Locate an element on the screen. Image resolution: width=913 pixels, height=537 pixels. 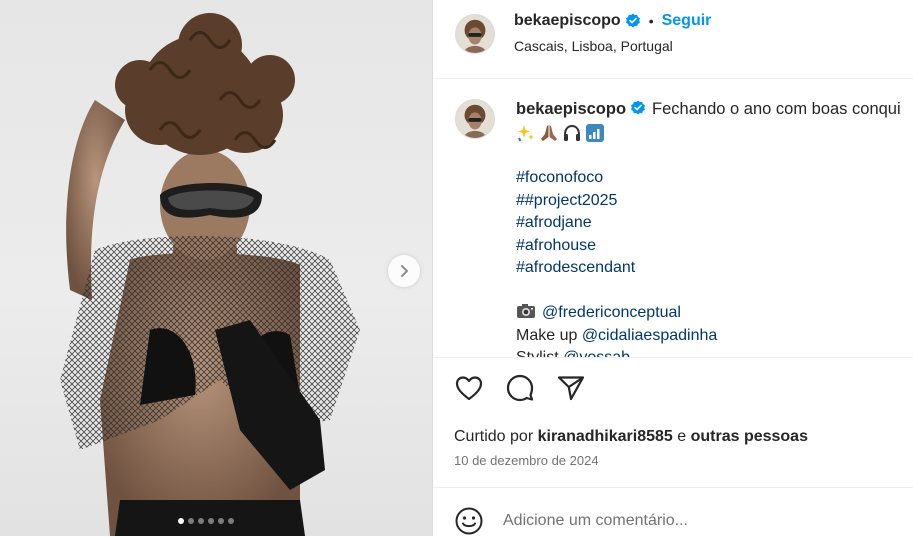
mention-link: @fredericonceptual is located at coordinates (611, 312).